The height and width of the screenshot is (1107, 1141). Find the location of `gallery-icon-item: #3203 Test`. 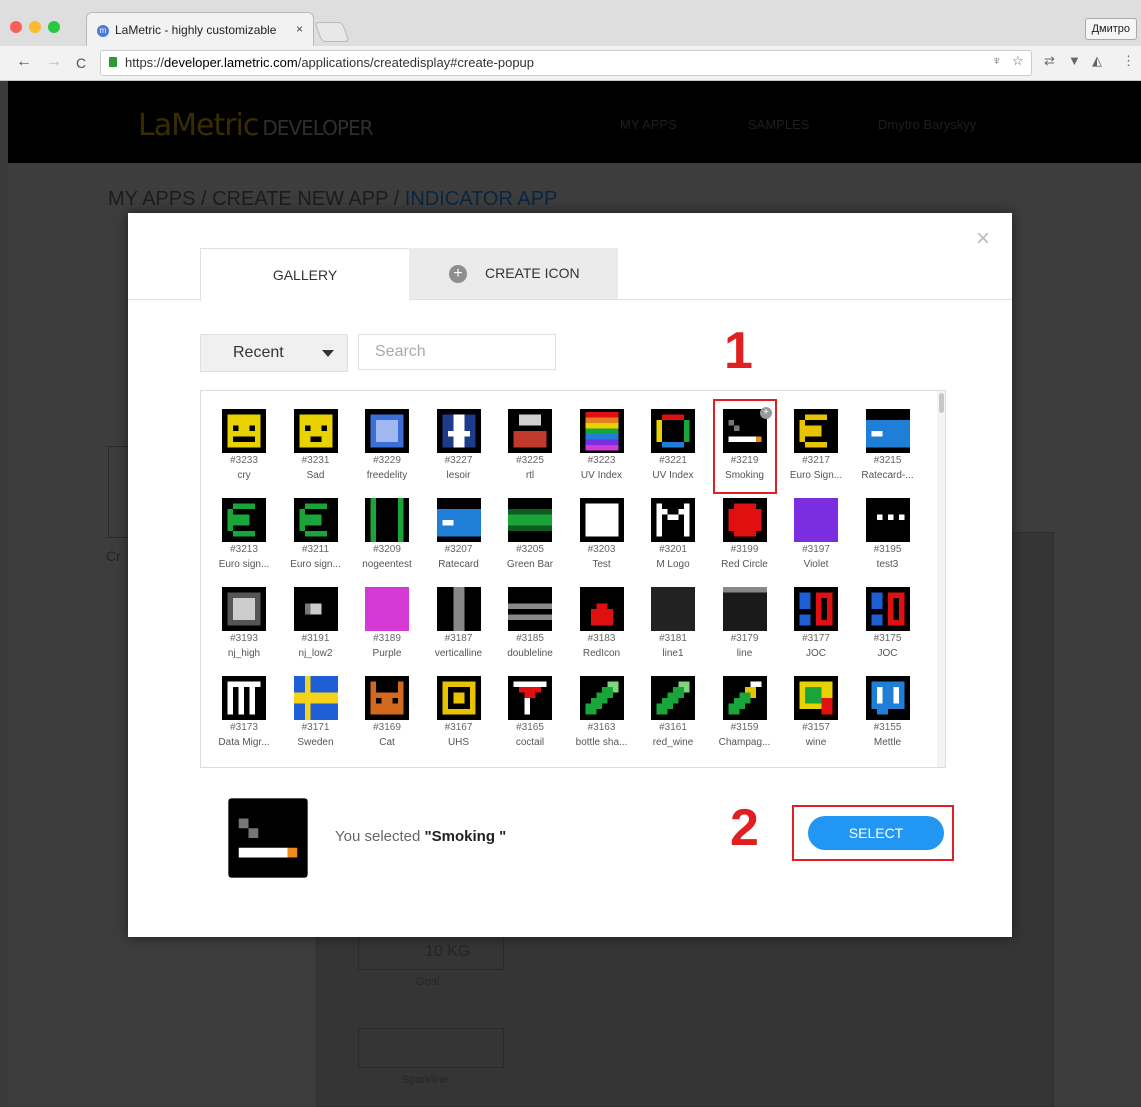

gallery-icon-item: #3203 Test is located at coordinates (602, 527).